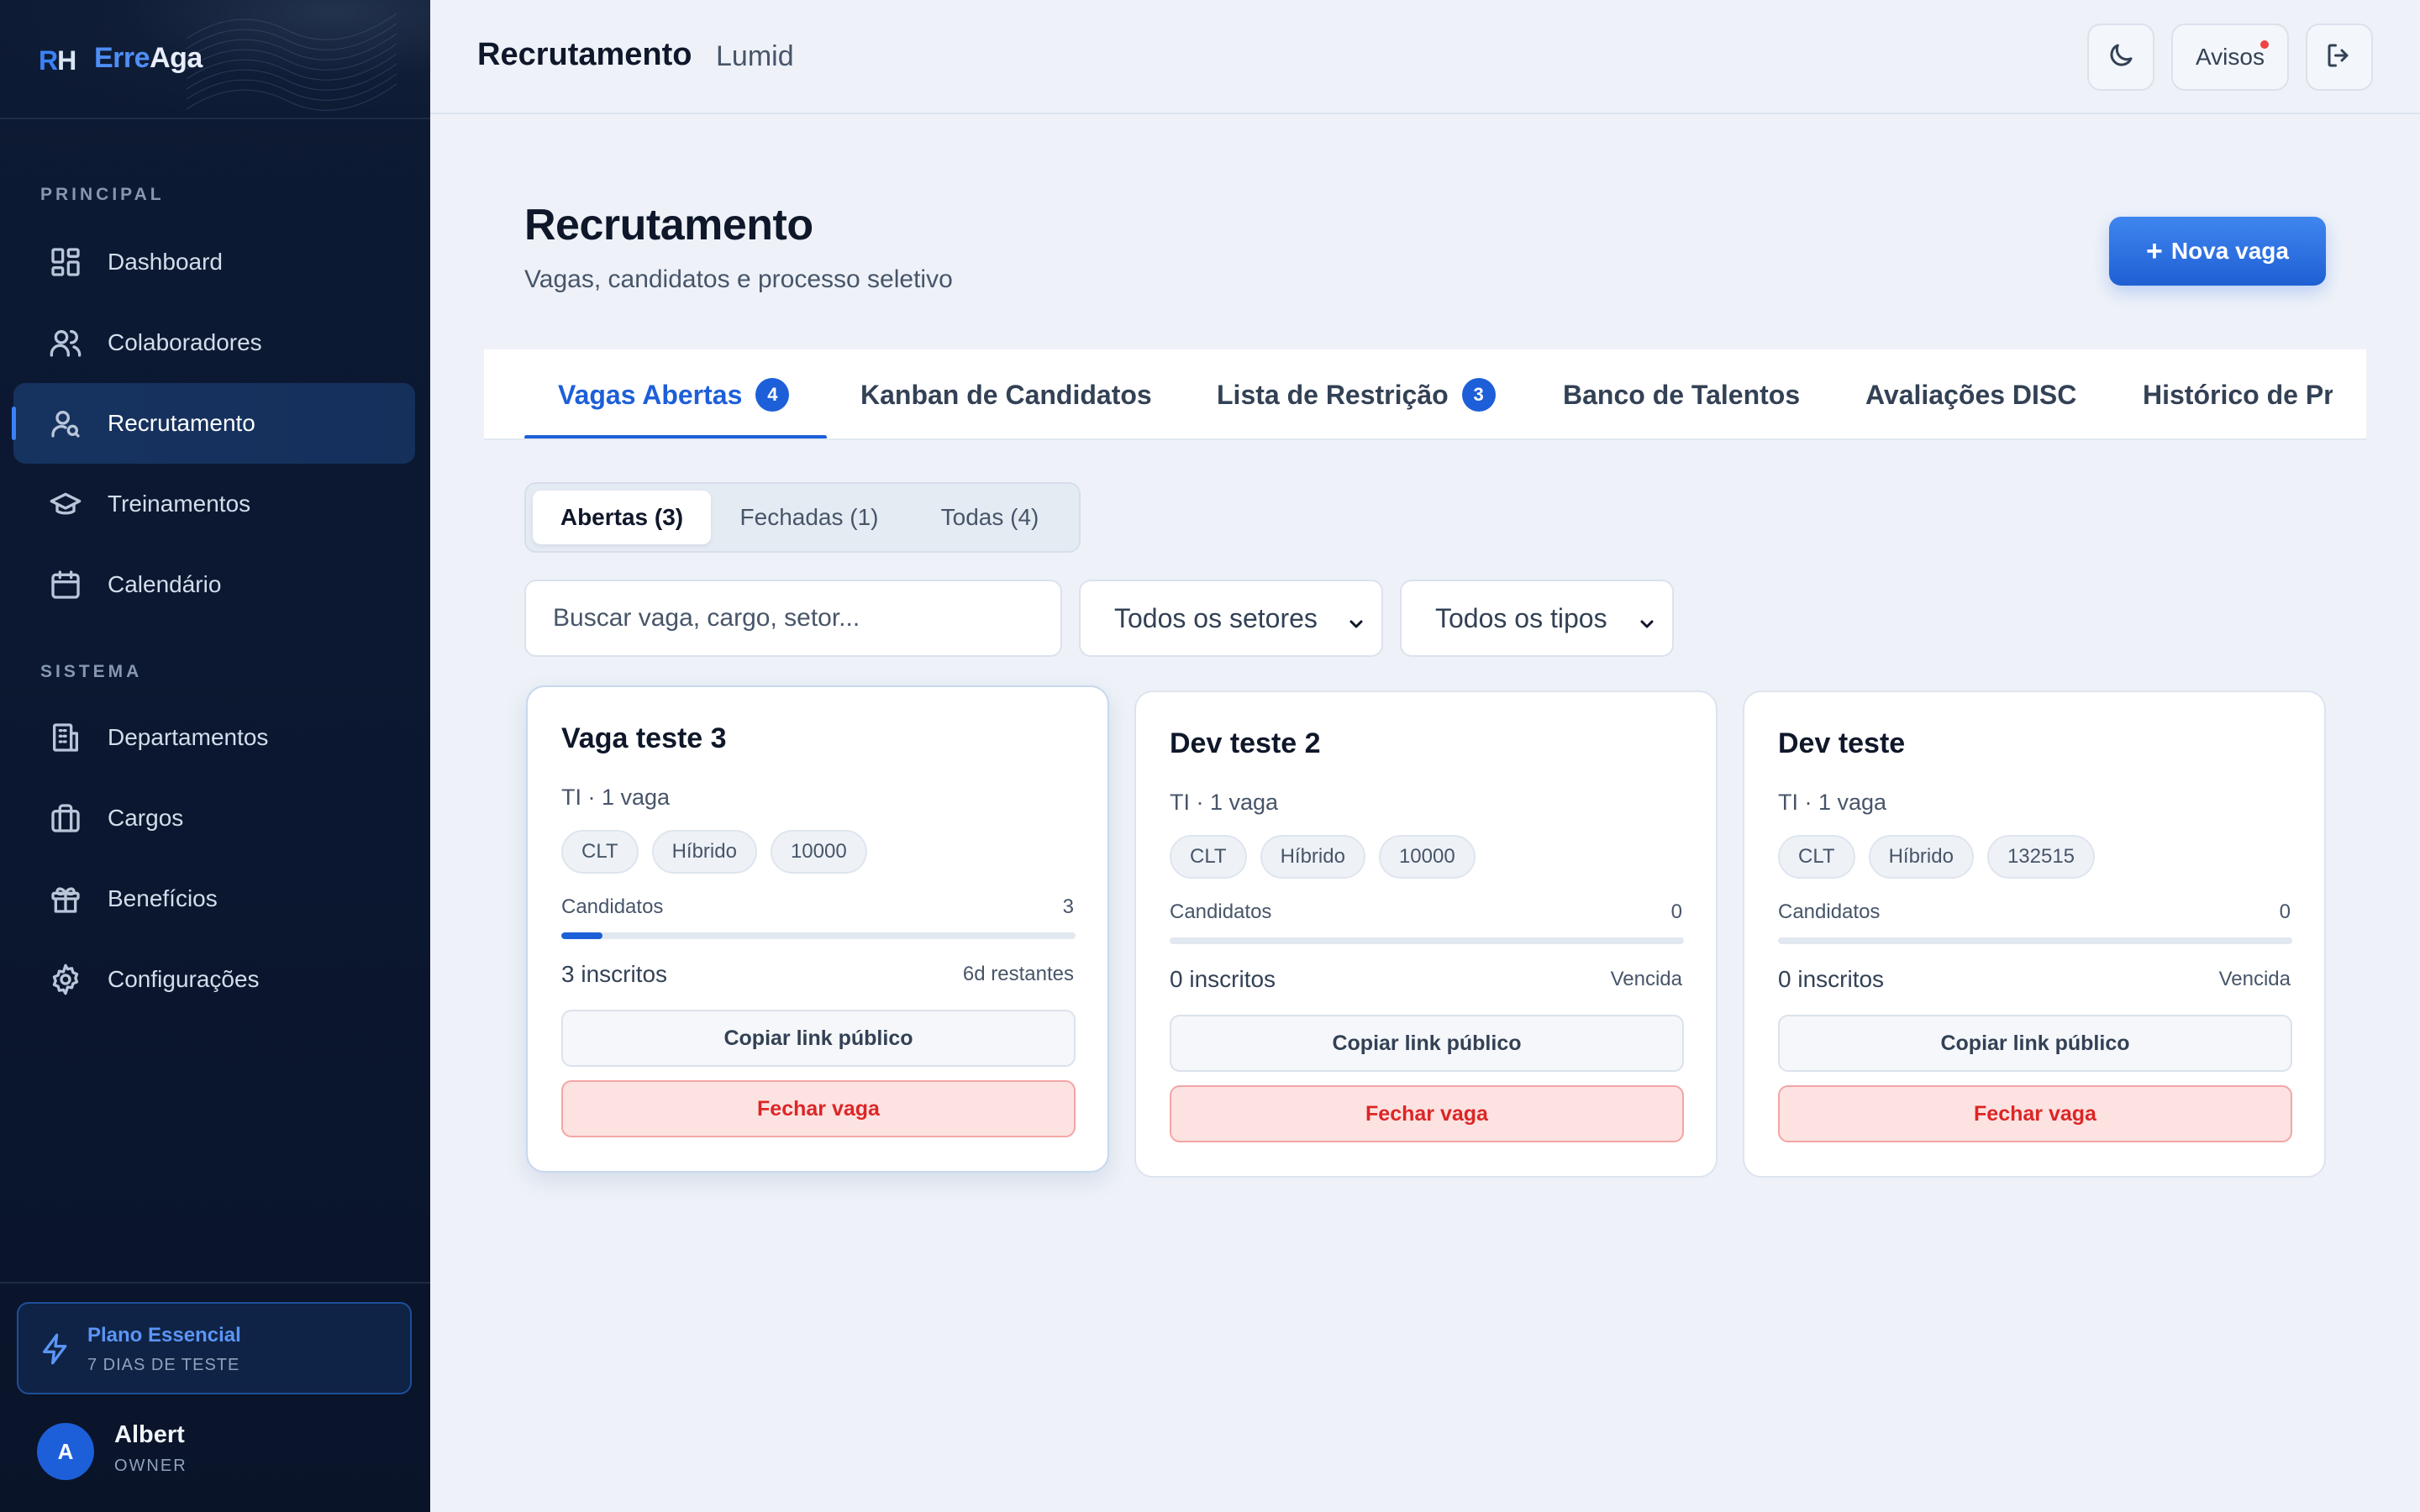 The image size is (2420, 1512). Describe the element at coordinates (188, 737) in the screenshot. I see `sidebar-item-label: Departamentos` at that location.